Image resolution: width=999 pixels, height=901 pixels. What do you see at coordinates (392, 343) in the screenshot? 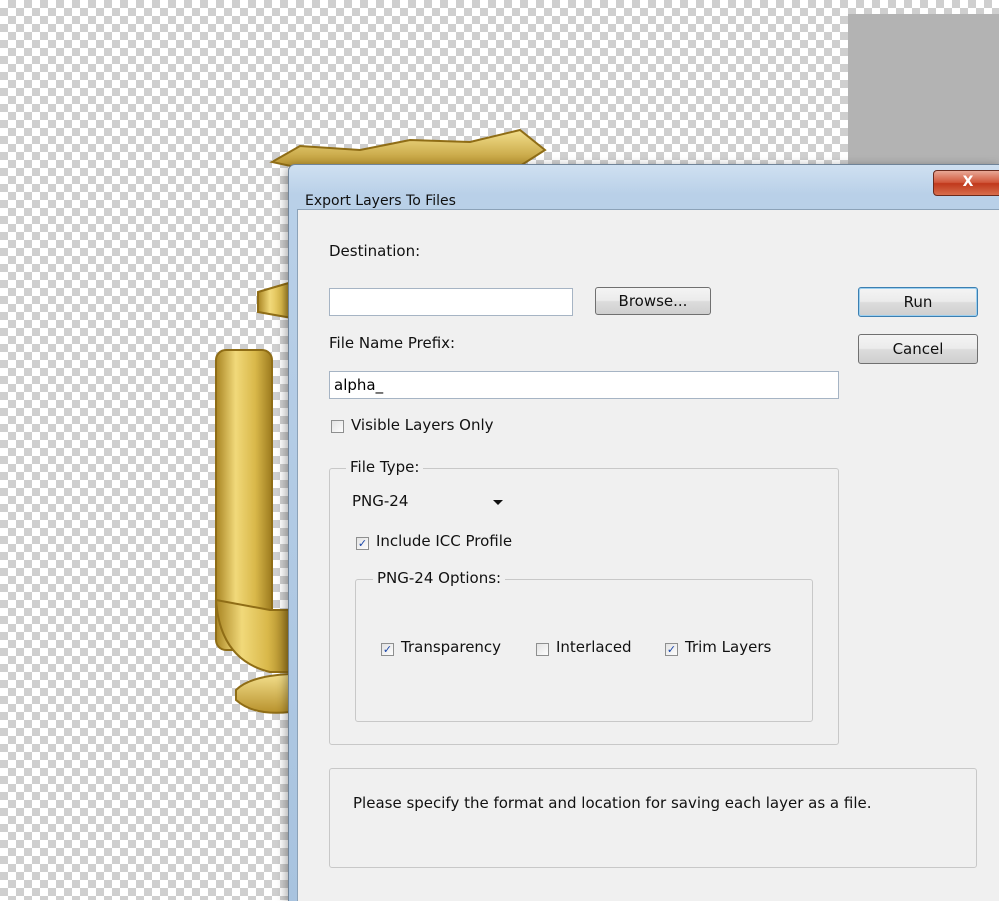
I see `file-name-prefix-label: File Name Prefix:` at bounding box center [392, 343].